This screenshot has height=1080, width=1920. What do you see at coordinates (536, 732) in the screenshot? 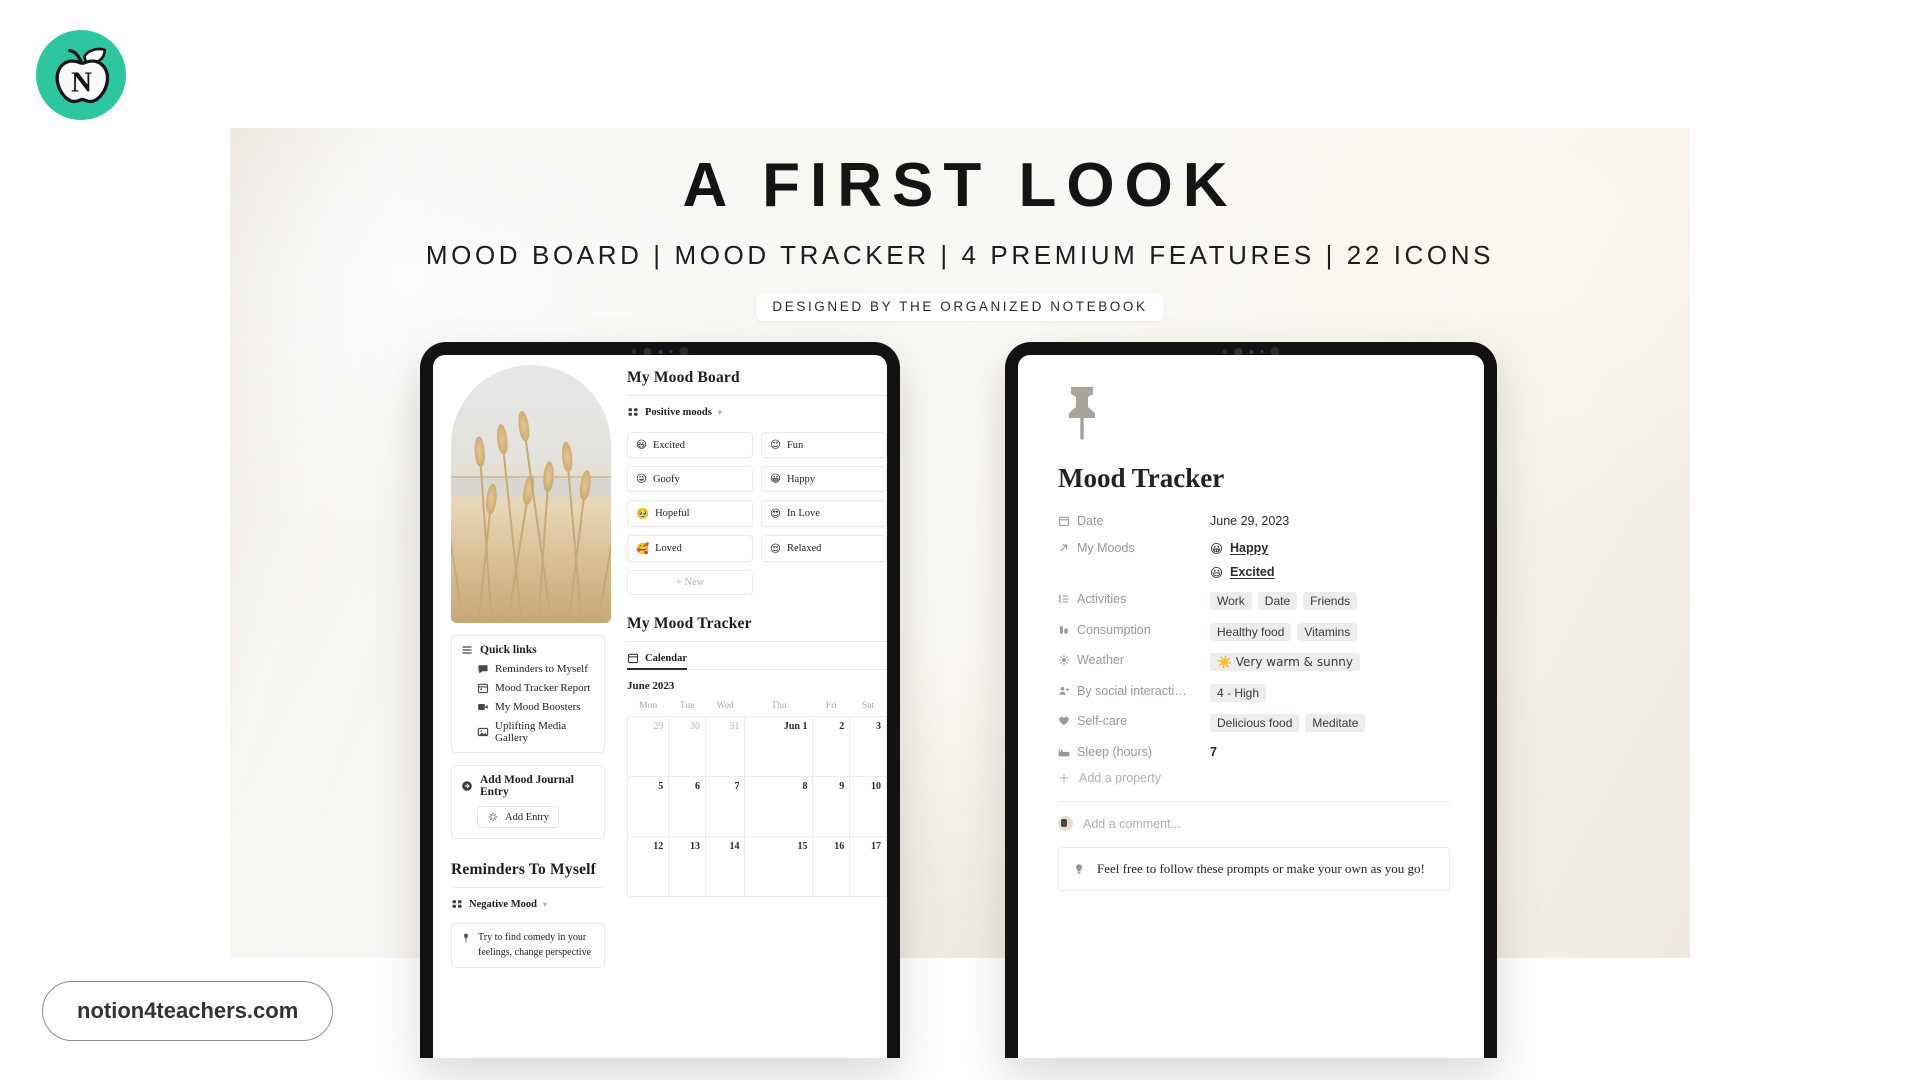
I see `quick-link-item: Uplifting Media Gallery` at bounding box center [536, 732].